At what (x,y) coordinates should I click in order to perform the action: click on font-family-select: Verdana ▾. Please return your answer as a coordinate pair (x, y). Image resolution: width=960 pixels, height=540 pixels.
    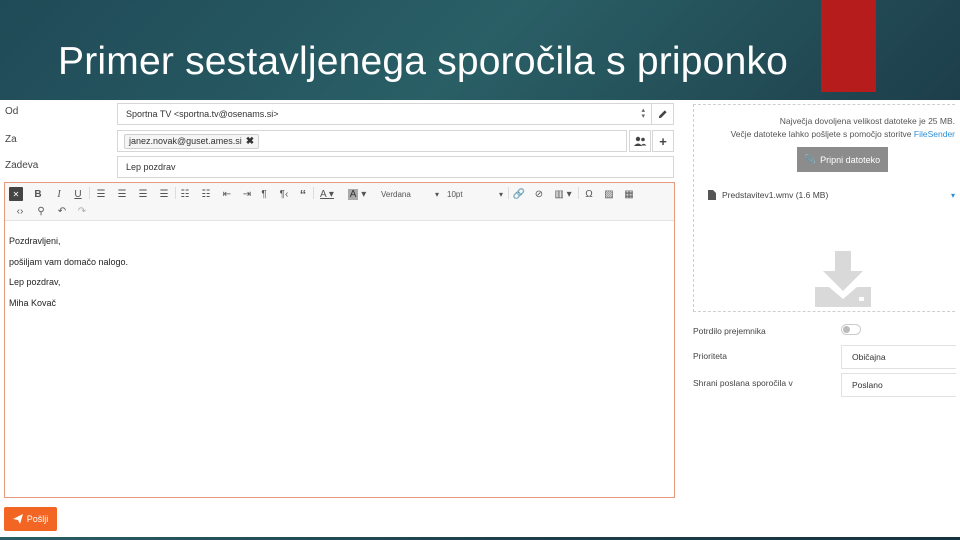
    Looking at the image, I should click on (410, 194).